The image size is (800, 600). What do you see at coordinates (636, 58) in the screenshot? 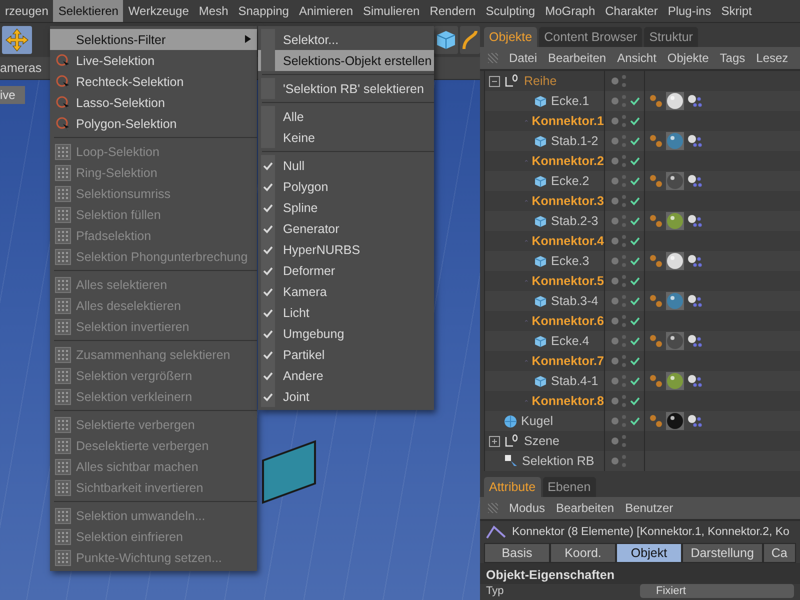
I see `panel-menu-item: Ansicht` at bounding box center [636, 58].